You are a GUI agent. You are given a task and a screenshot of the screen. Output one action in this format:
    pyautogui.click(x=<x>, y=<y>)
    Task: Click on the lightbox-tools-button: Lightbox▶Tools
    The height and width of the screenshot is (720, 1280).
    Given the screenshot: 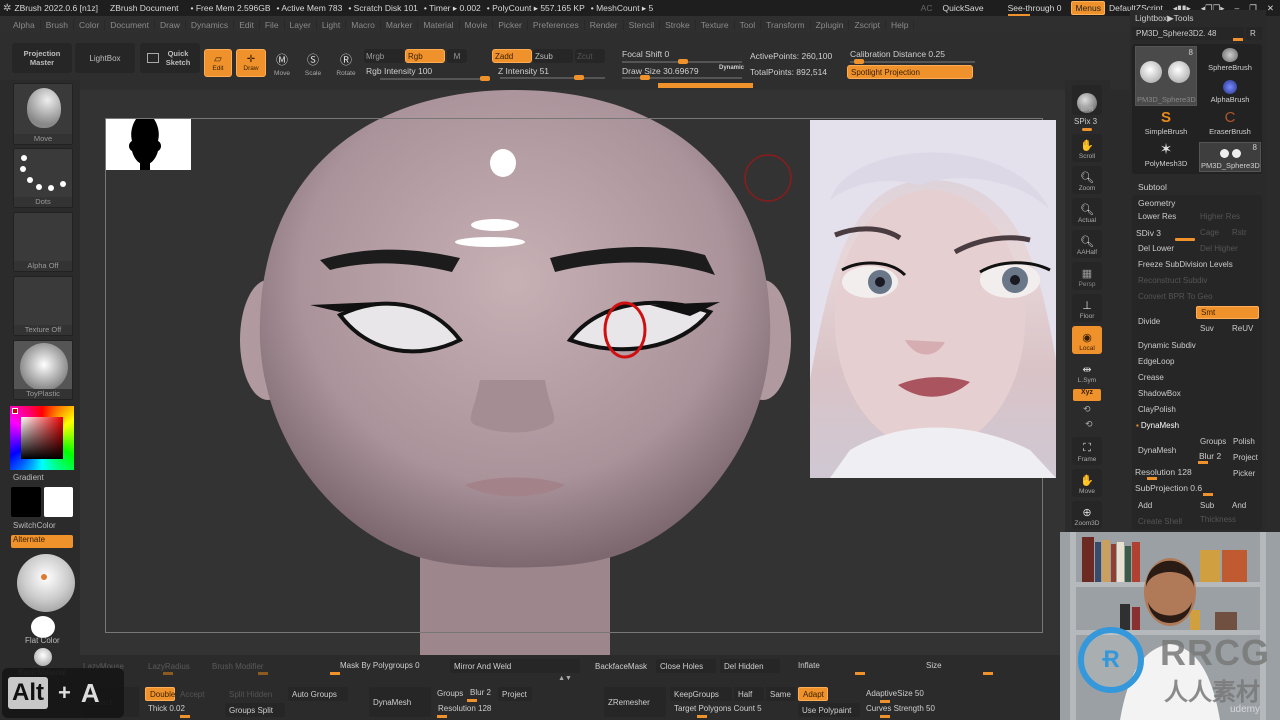 What is the action you would take?
    pyautogui.click(x=1164, y=18)
    